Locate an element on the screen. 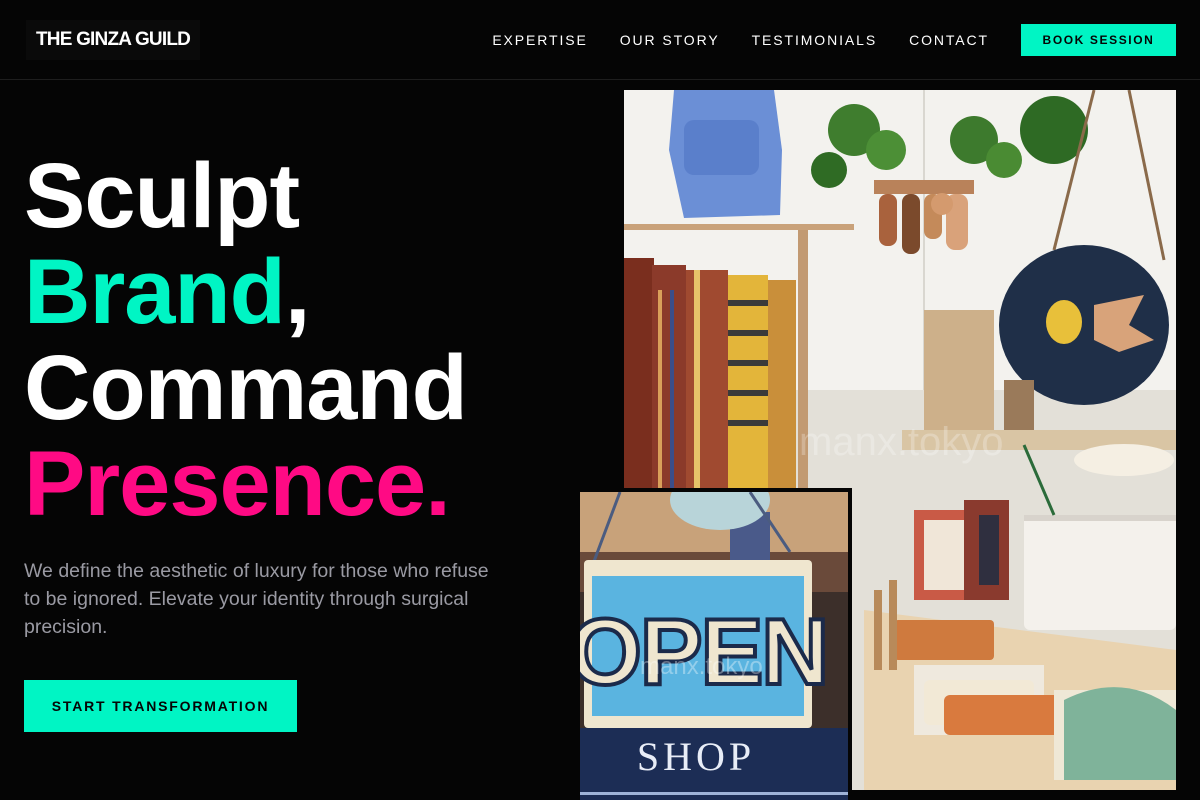 Image resolution: width=1200 pixels, height=800 pixels. start-transformation-button: START TRANSFORMATION is located at coordinates (160, 706).